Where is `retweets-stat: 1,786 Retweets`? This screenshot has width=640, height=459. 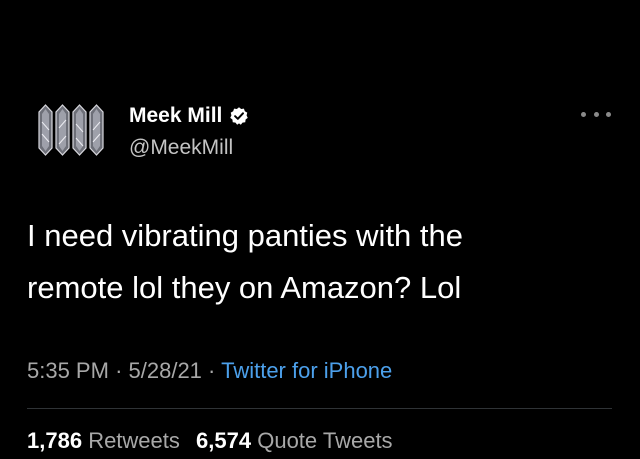 retweets-stat: 1,786 Retweets is located at coordinates (103, 440).